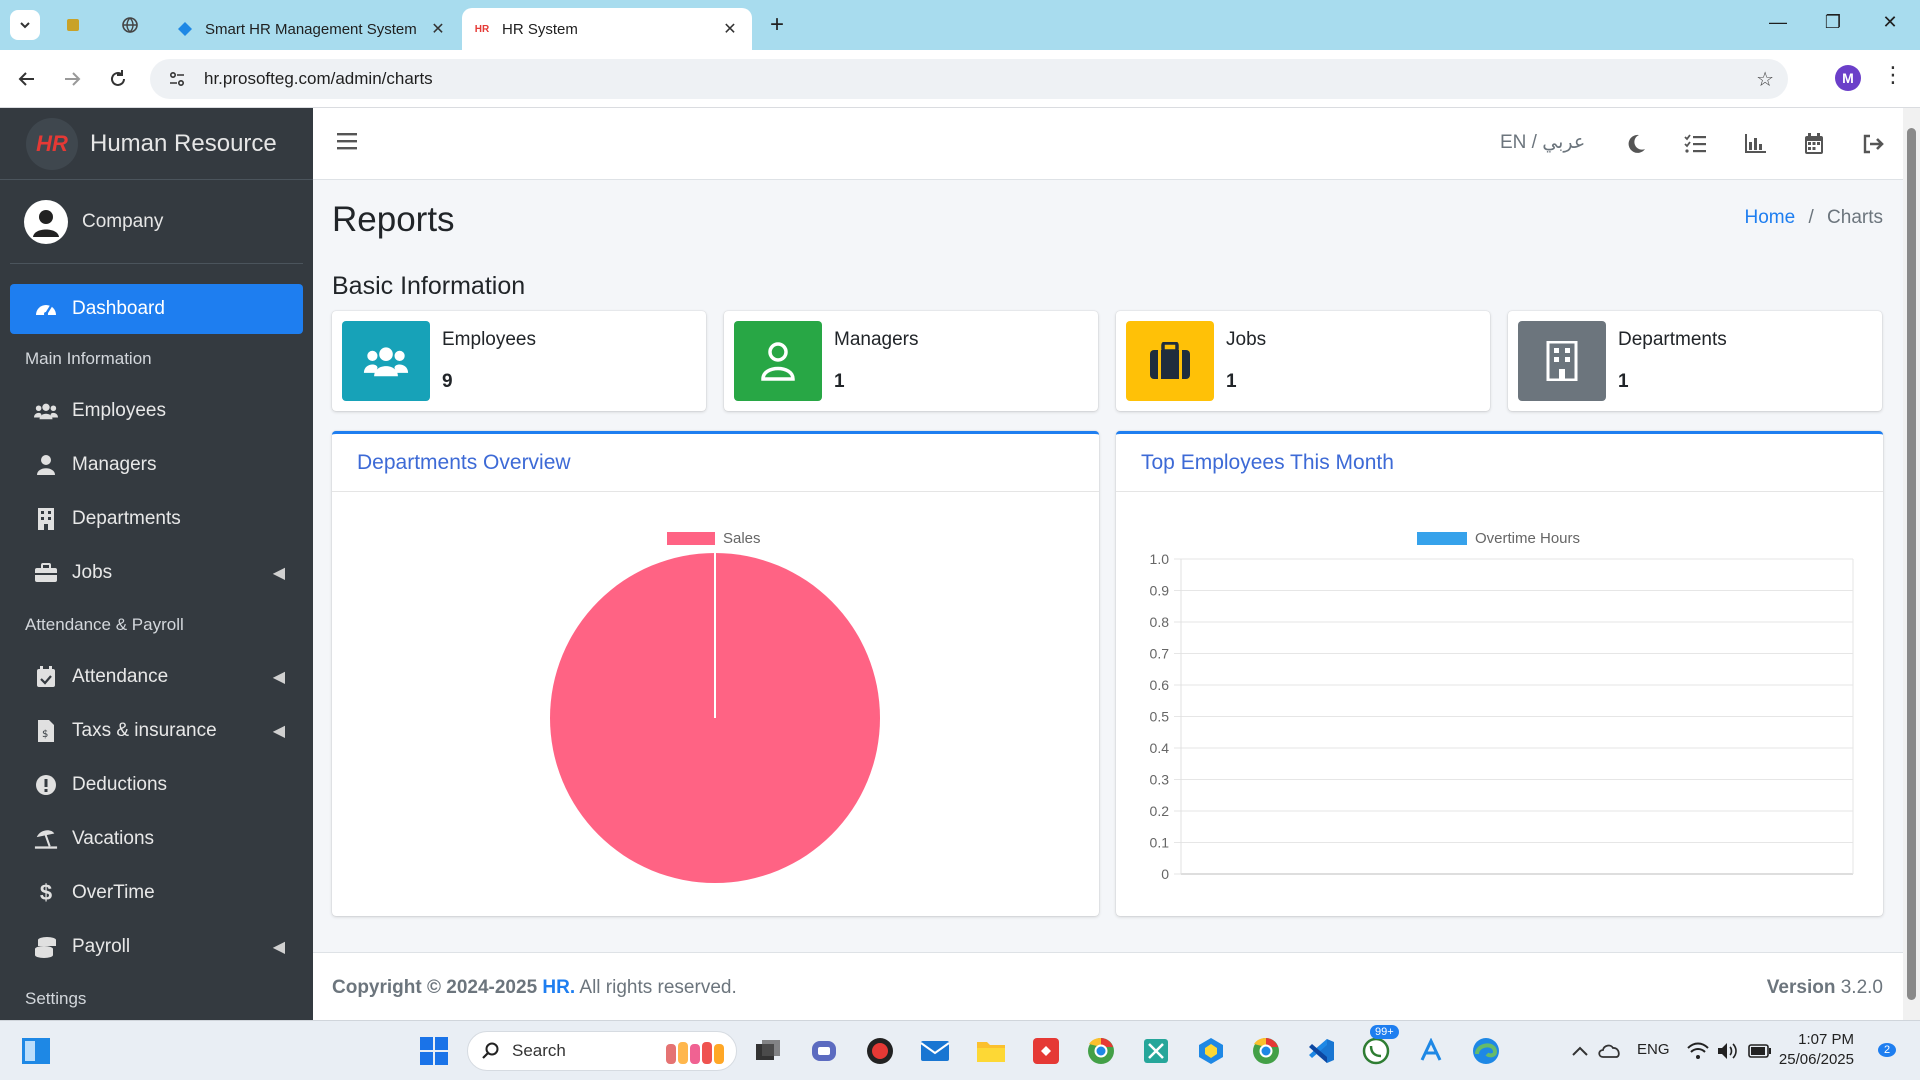  I want to click on user-panel: Company, so click(156, 222).